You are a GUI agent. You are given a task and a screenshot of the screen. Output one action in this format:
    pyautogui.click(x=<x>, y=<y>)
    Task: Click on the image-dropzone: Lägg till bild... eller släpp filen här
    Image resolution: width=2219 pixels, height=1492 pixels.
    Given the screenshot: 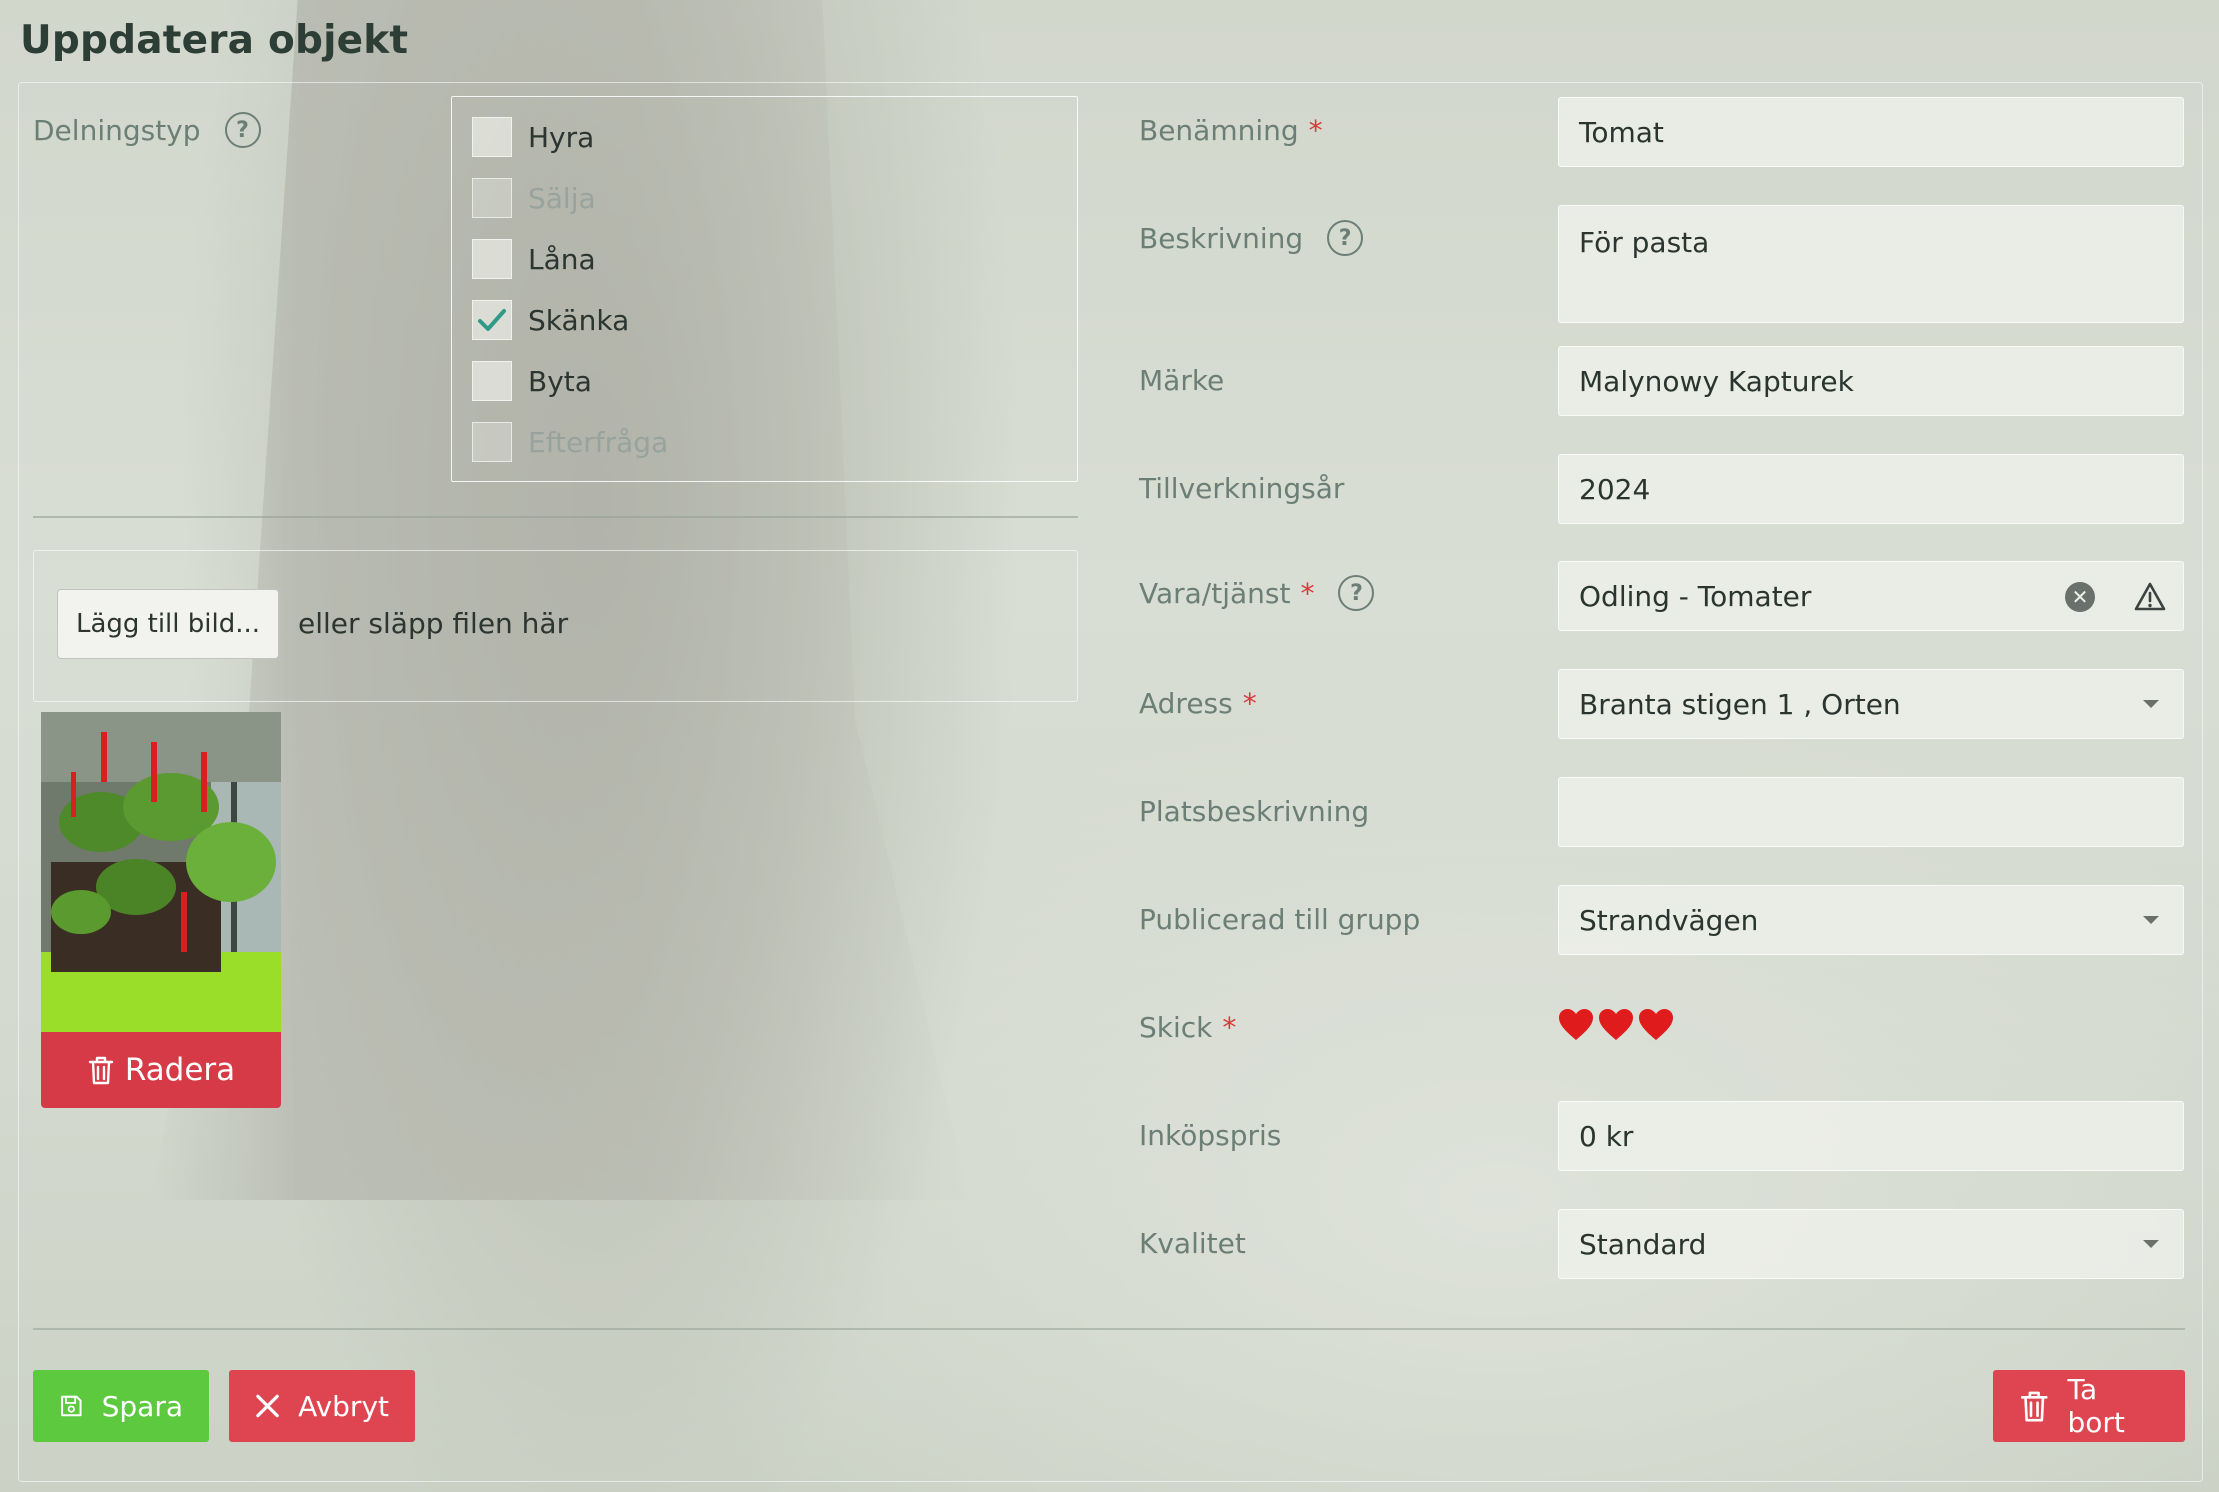 What is the action you would take?
    pyautogui.click(x=555, y=626)
    